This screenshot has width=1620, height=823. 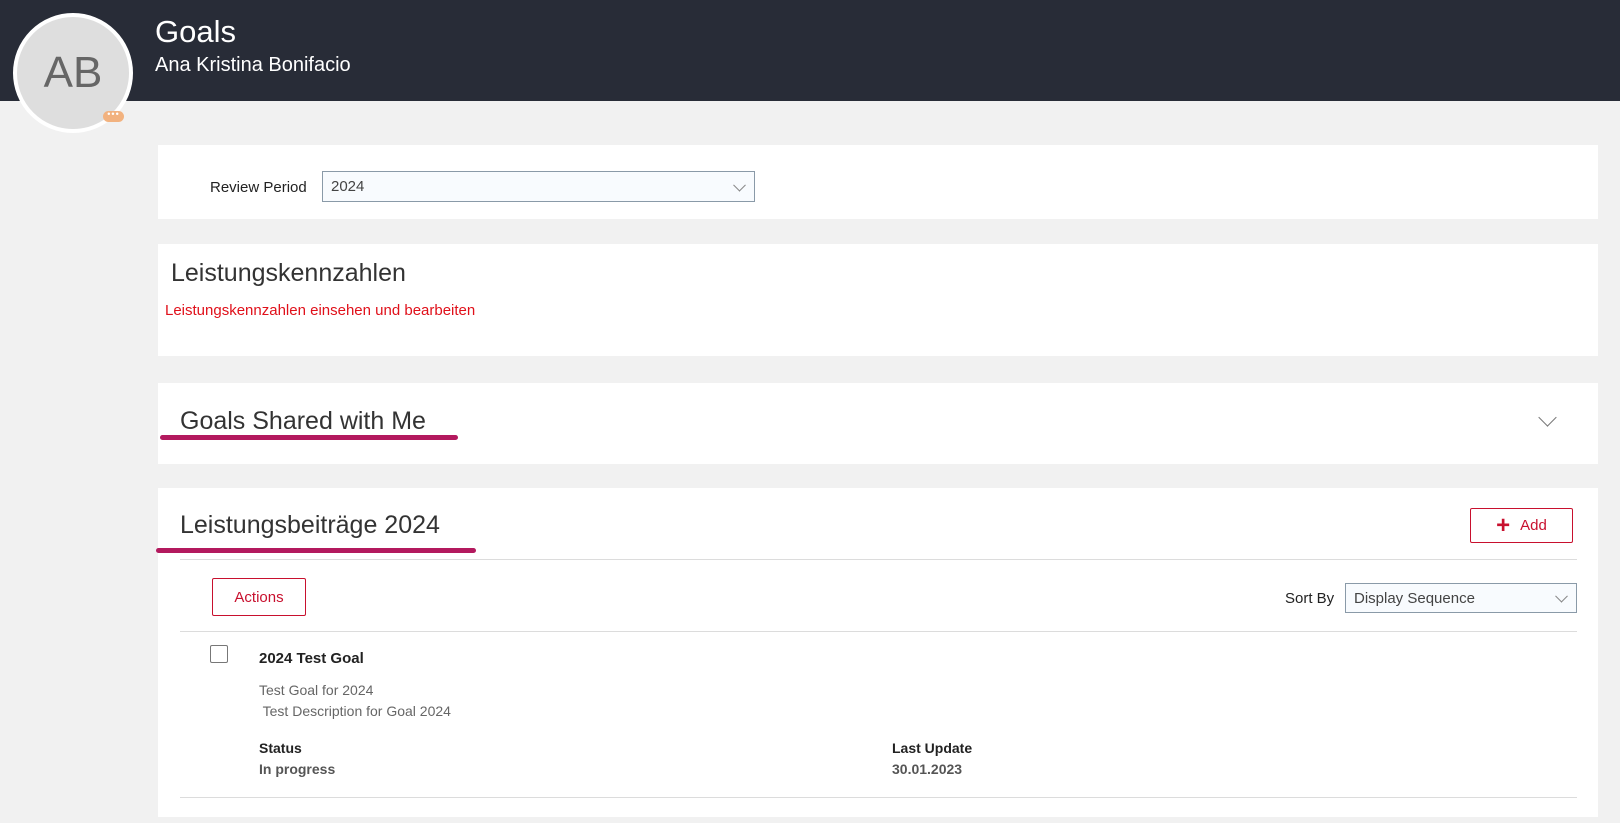 What do you see at coordinates (73, 72) in the screenshot?
I see `avatar-initials: AB` at bounding box center [73, 72].